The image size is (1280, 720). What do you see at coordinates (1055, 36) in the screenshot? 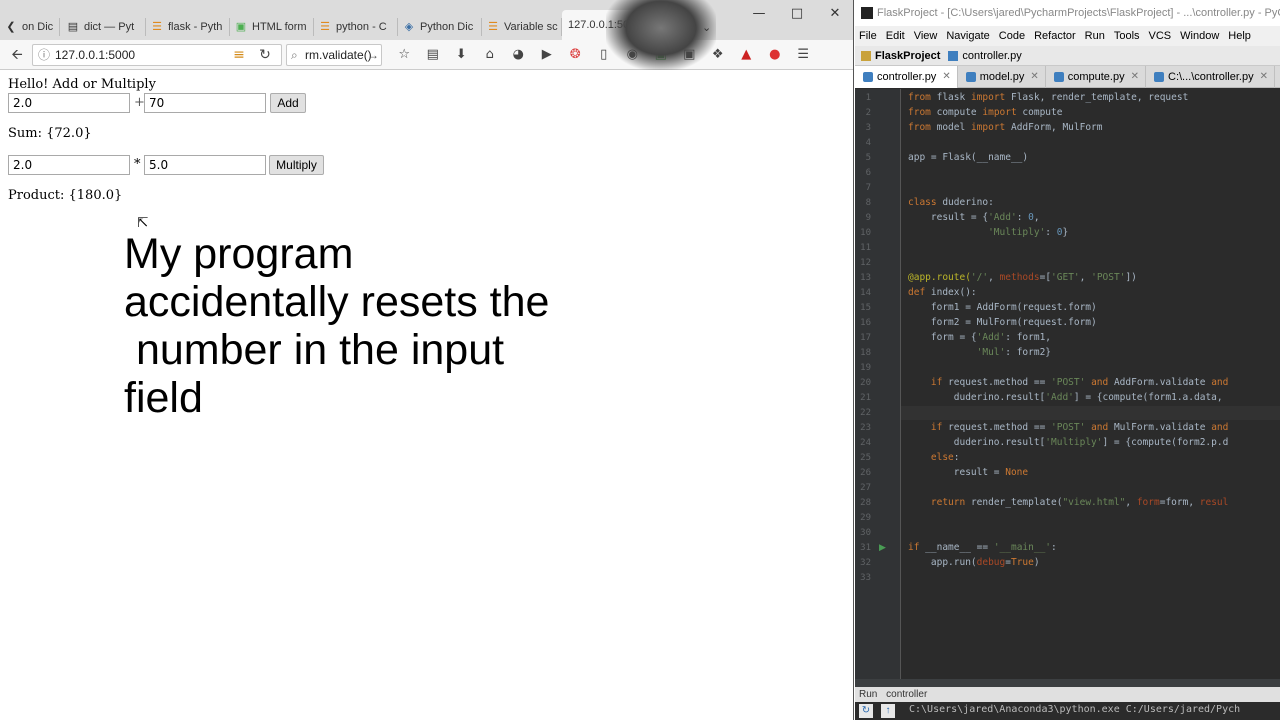
I see `menu-refactor: Refactor` at bounding box center [1055, 36].